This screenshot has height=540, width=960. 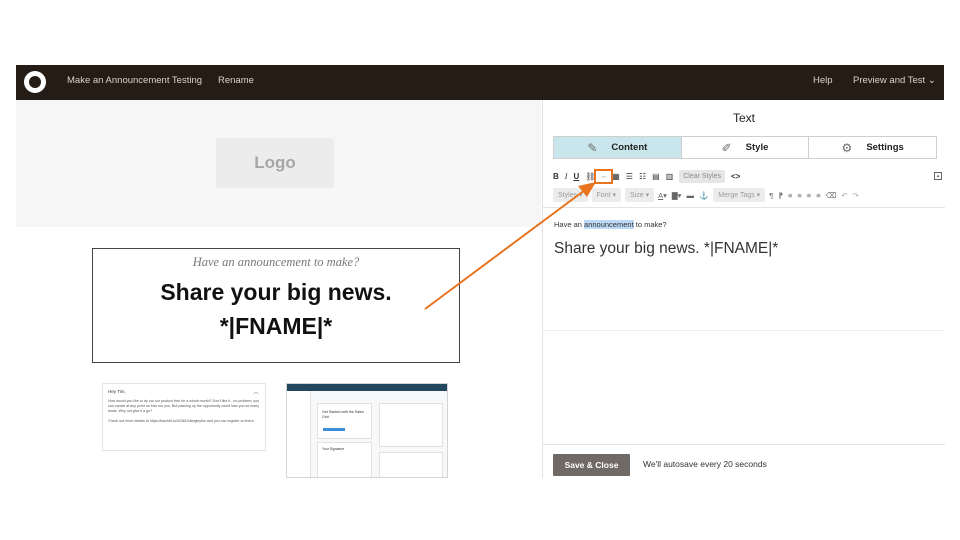 What do you see at coordinates (818, 195) in the screenshot?
I see `align-justify-icon: ≡` at bounding box center [818, 195].